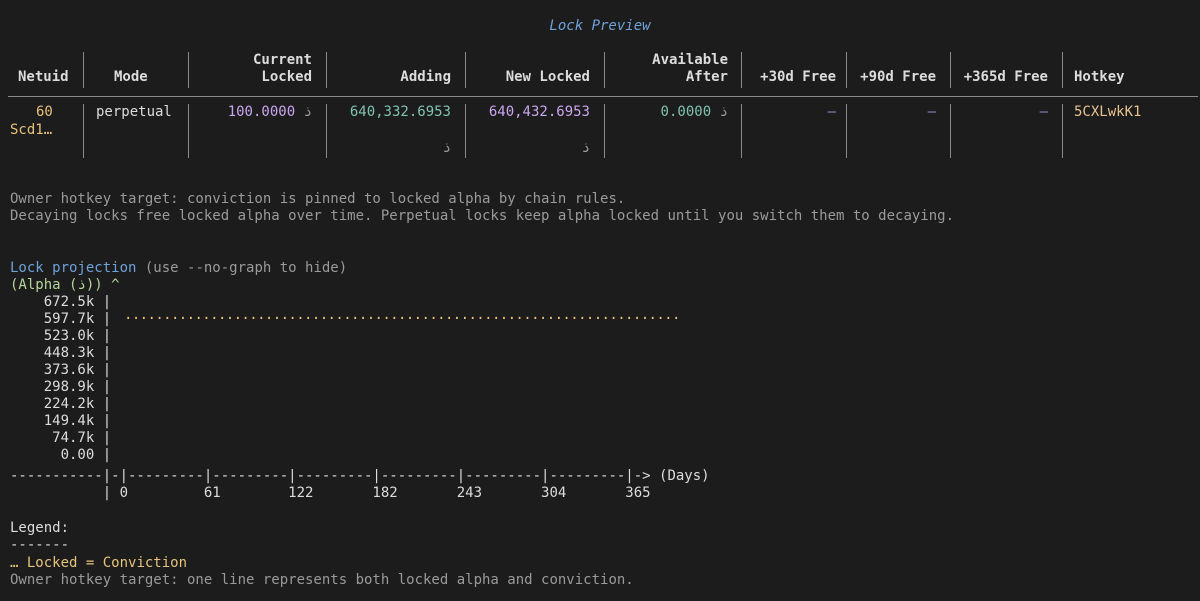 This screenshot has height=601, width=1200. Describe the element at coordinates (61, 421) in the screenshot. I see `y-tick-label: 149.4k |` at that location.